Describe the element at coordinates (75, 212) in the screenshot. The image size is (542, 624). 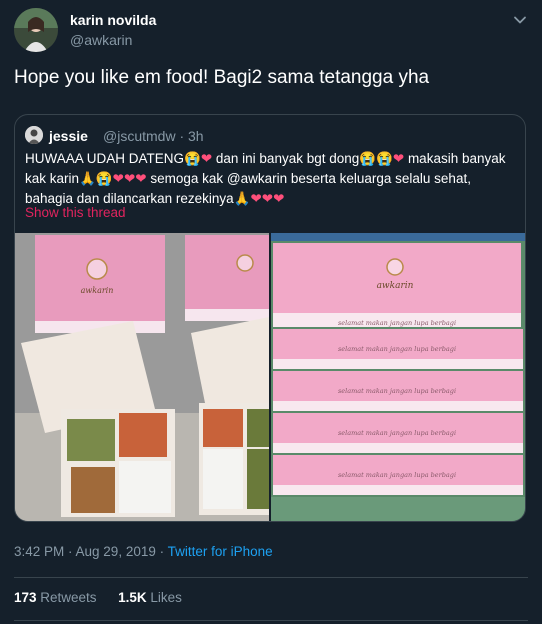
I see `show-thread-link: Show this thread` at that location.